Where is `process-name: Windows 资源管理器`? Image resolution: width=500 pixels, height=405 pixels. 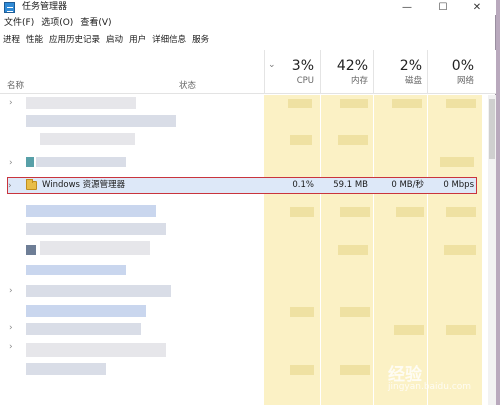 process-name: Windows 资源管理器 is located at coordinates (84, 185).